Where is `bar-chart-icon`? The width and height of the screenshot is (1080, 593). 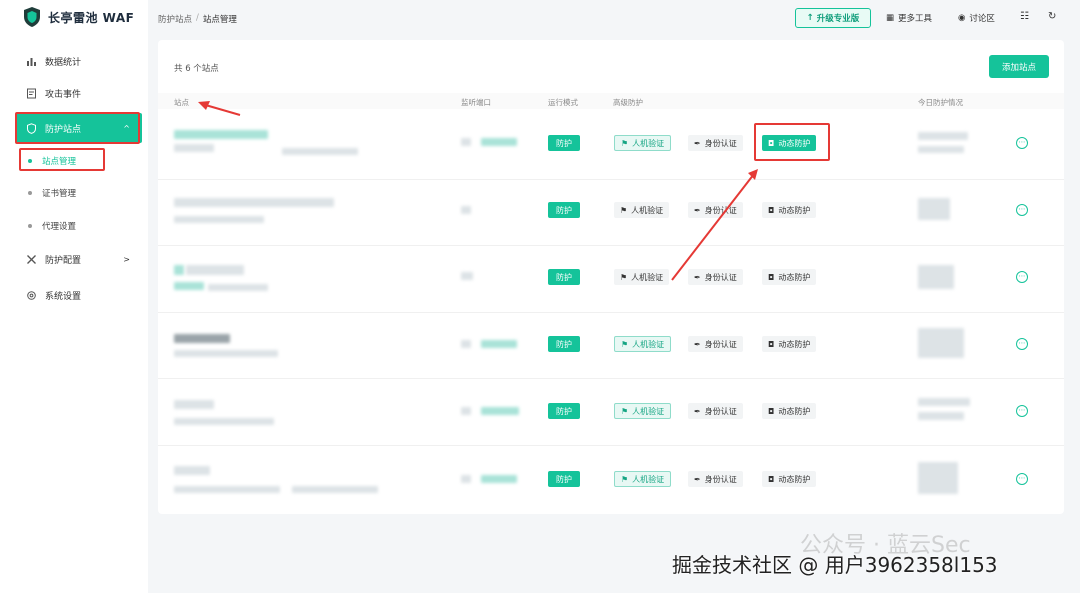
bar-chart-icon is located at coordinates (31, 61).